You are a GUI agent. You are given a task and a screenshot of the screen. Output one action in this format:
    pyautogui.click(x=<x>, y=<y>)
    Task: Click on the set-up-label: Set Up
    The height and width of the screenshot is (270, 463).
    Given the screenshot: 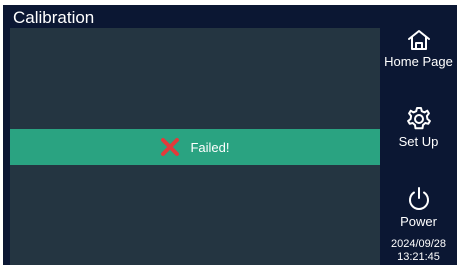 What is the action you would take?
    pyautogui.click(x=418, y=141)
    